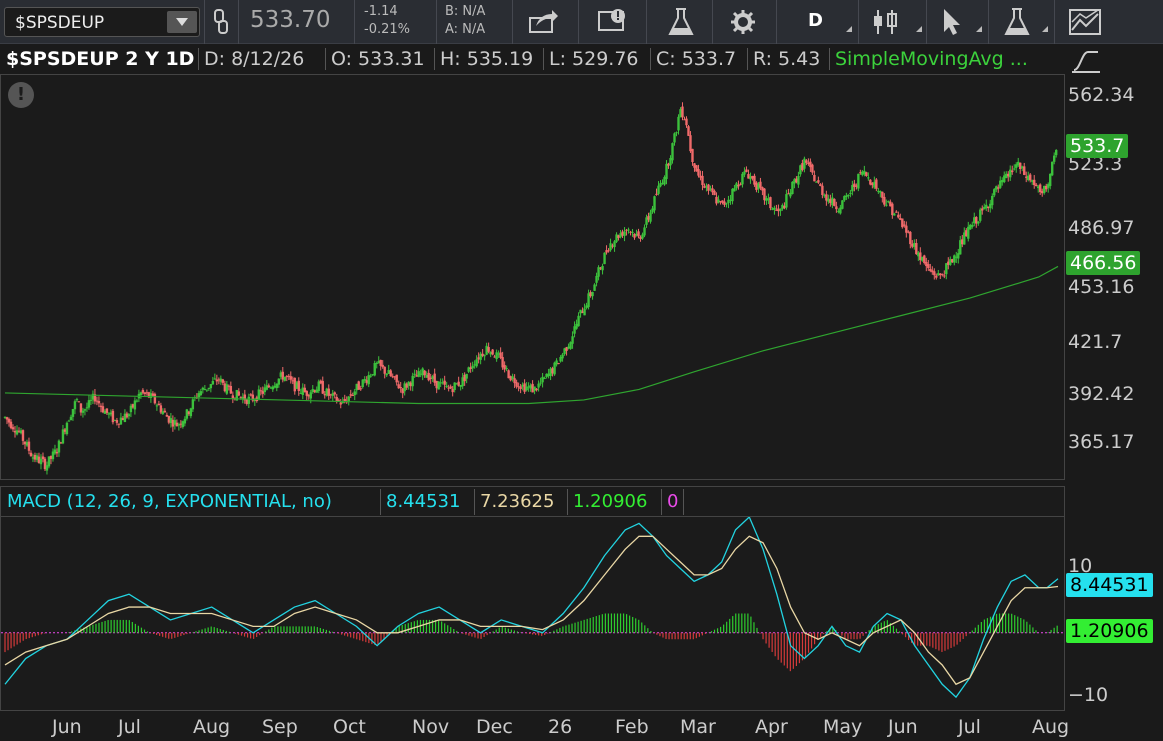 The image size is (1163, 741). I want to click on bar-date: D: 8/12/26, so click(254, 59).